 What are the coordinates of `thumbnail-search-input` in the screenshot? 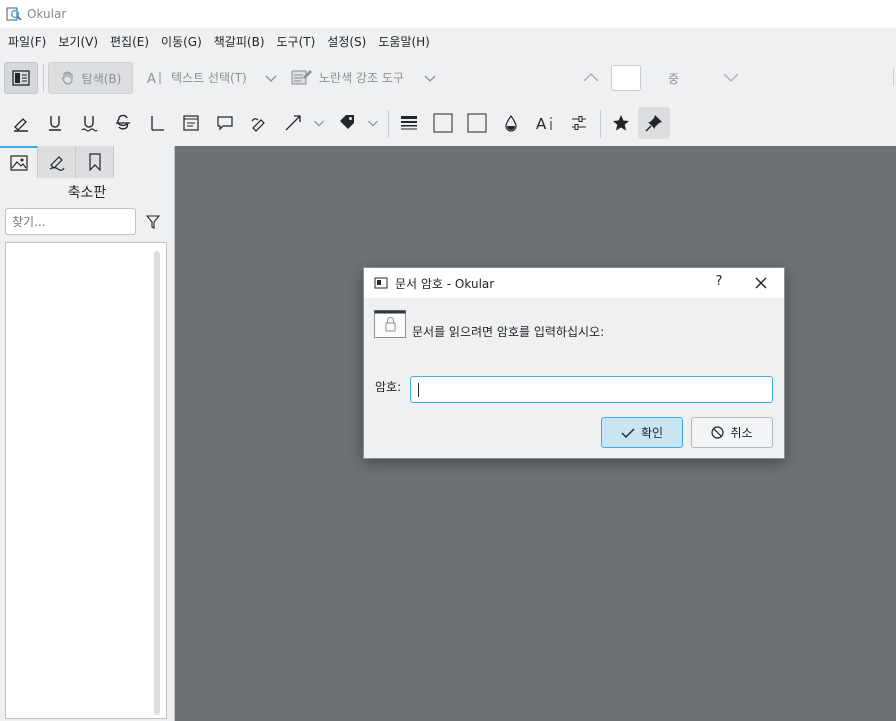 It's located at (70, 221).